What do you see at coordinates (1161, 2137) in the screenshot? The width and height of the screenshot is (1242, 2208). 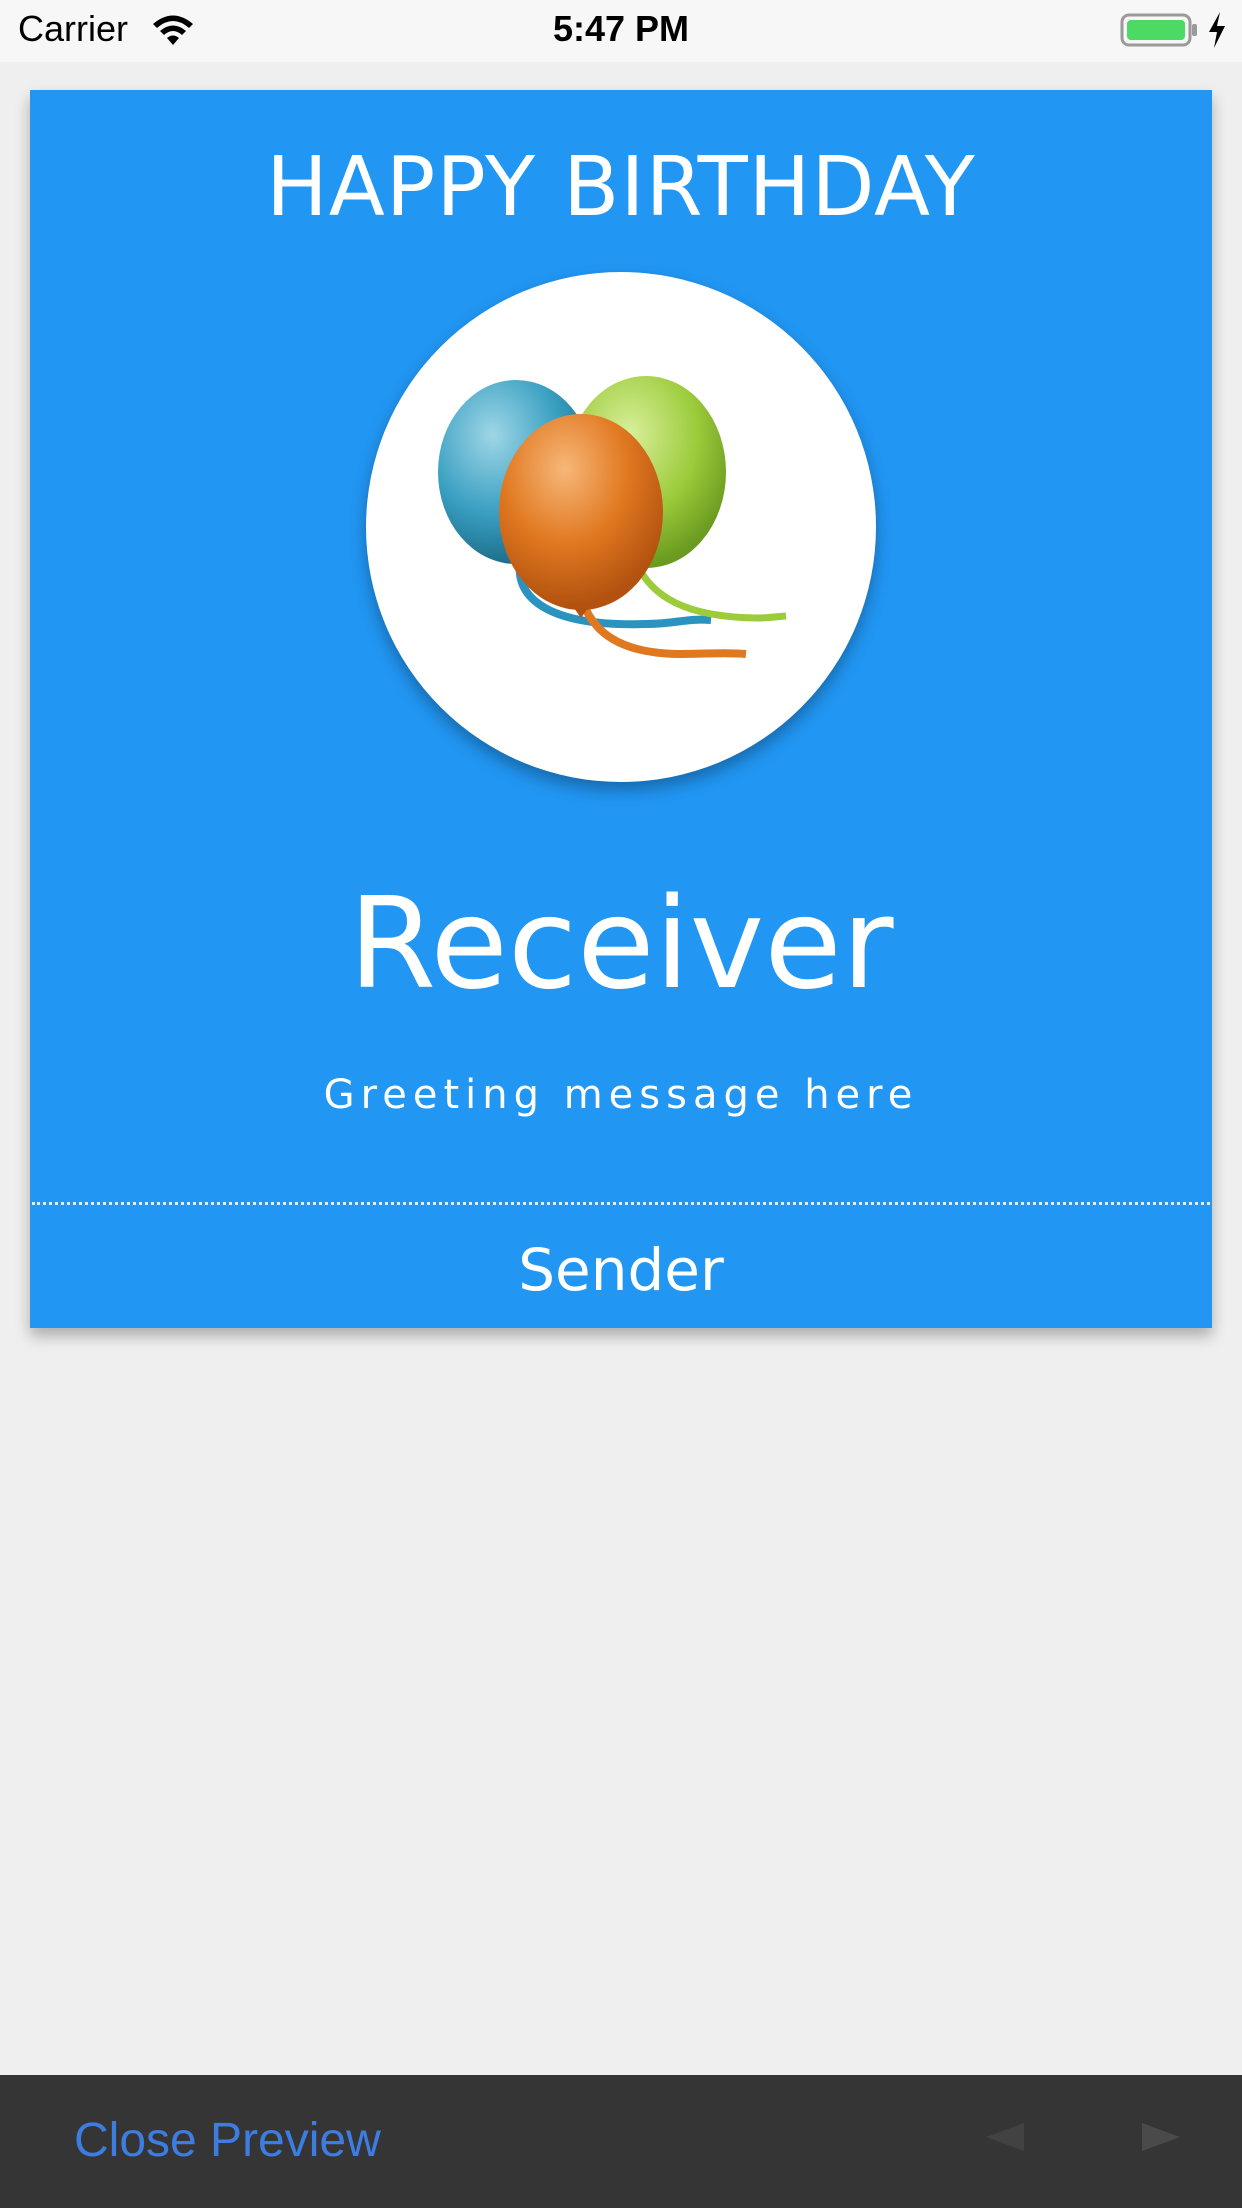 I see `triangle-right-icon` at bounding box center [1161, 2137].